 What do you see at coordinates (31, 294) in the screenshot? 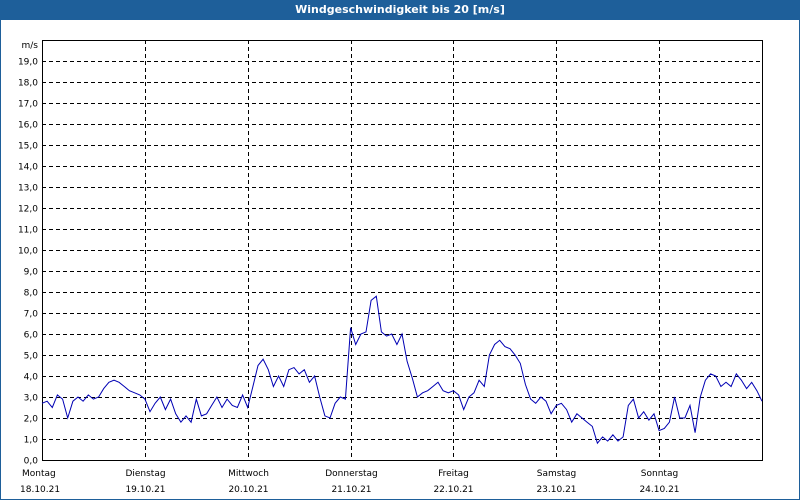
I see `y-tick-label: 8,0` at bounding box center [31, 294].